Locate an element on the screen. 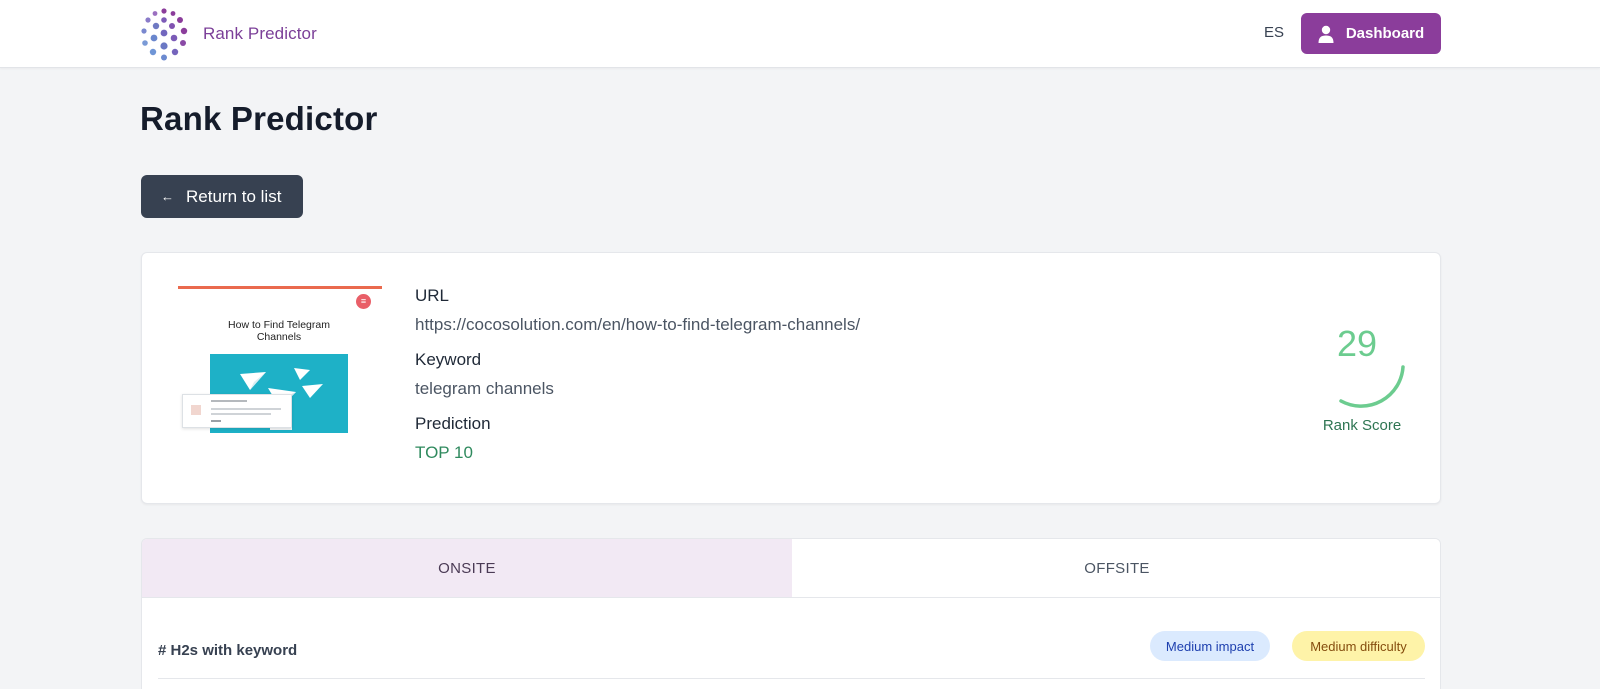  factor-title: # H2s with keyword is located at coordinates (228, 650).